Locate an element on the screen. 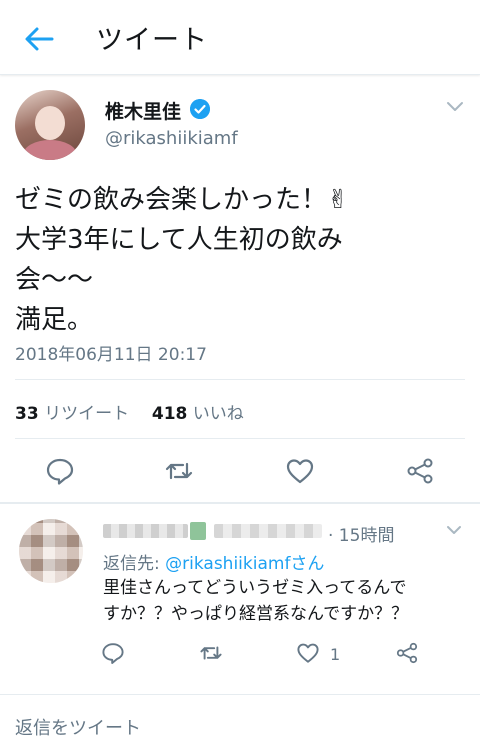 The image size is (480, 740). tweet-text-line: 会〜〜 is located at coordinates (54, 280).